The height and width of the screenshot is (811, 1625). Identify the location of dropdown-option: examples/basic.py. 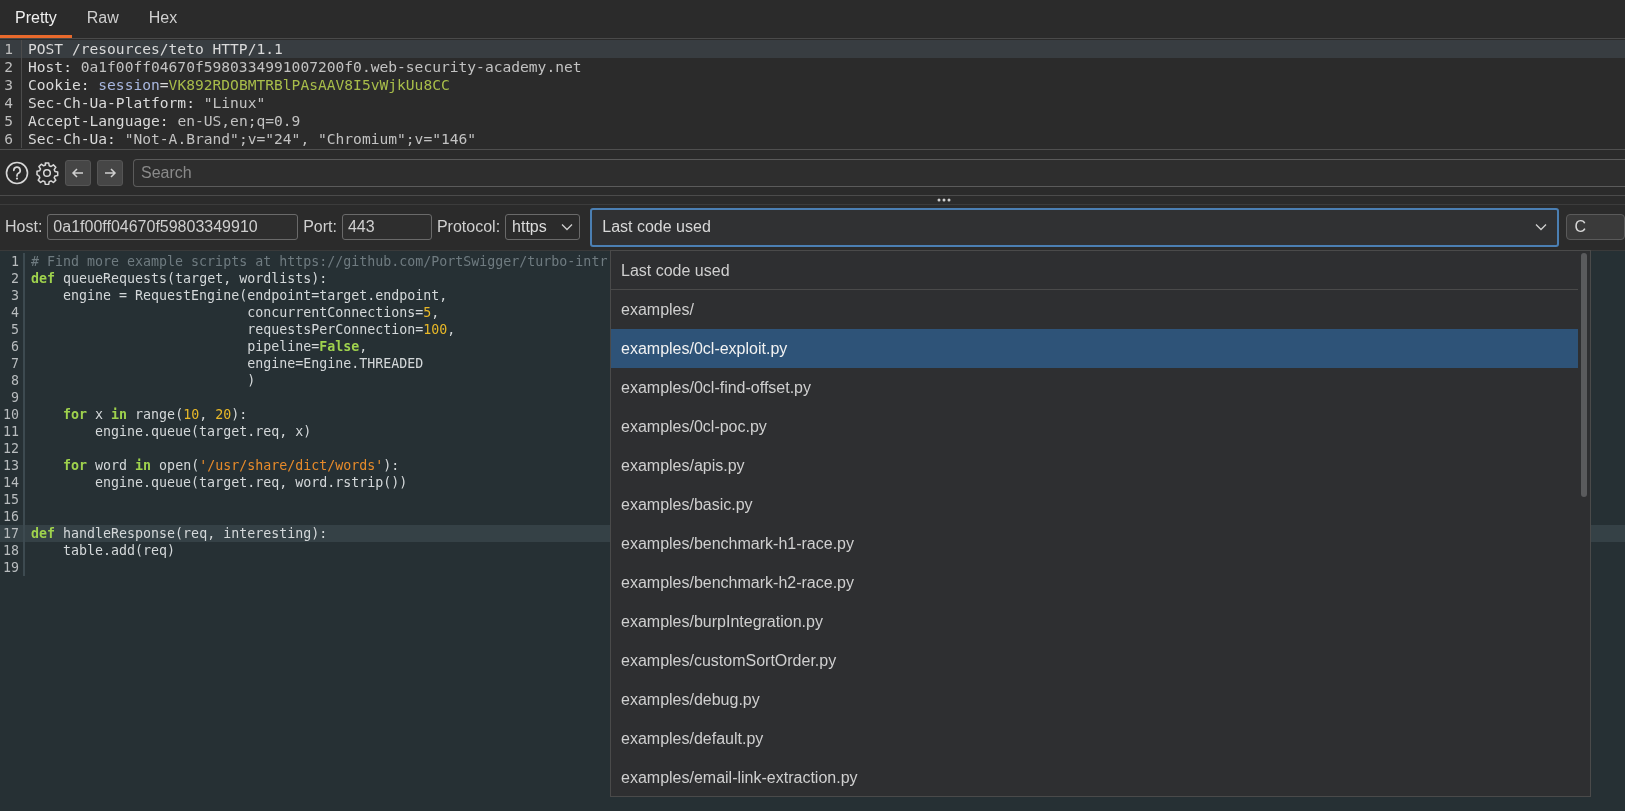
(1094, 504).